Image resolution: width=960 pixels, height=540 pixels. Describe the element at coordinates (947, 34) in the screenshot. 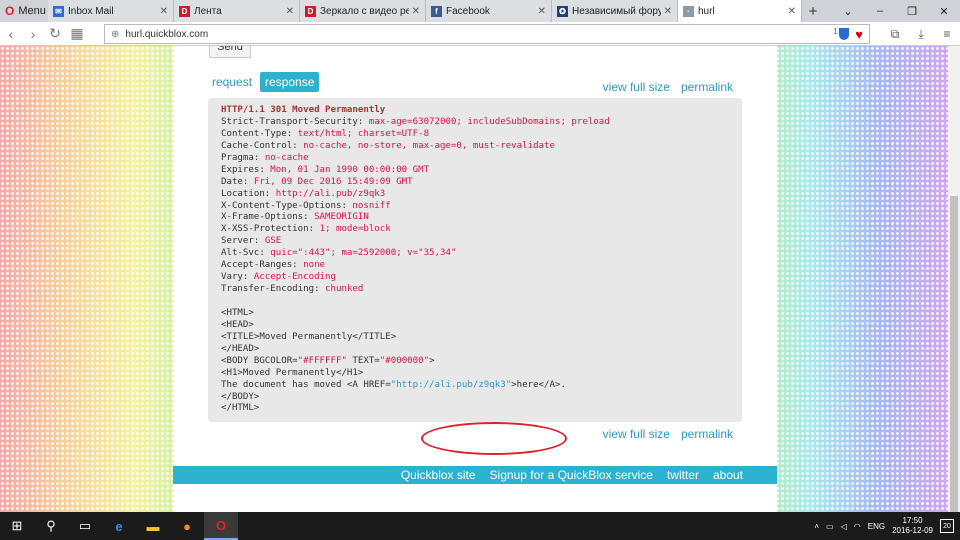

I see `more-icon: ≡` at that location.